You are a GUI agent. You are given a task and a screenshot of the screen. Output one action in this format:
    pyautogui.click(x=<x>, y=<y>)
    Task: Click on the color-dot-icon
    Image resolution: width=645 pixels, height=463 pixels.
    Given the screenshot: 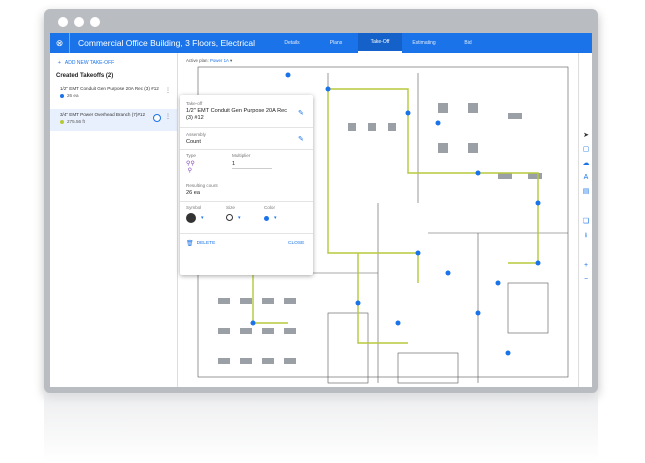 What is the action you would take?
    pyautogui.click(x=266, y=218)
    